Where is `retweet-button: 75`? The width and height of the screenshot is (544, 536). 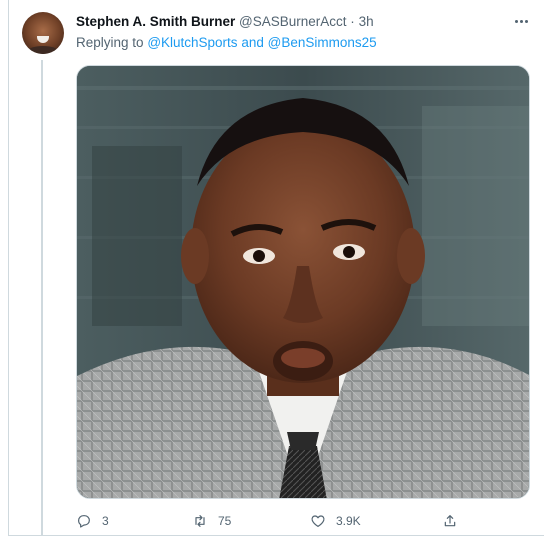
retweet-button: 75 is located at coordinates (211, 521).